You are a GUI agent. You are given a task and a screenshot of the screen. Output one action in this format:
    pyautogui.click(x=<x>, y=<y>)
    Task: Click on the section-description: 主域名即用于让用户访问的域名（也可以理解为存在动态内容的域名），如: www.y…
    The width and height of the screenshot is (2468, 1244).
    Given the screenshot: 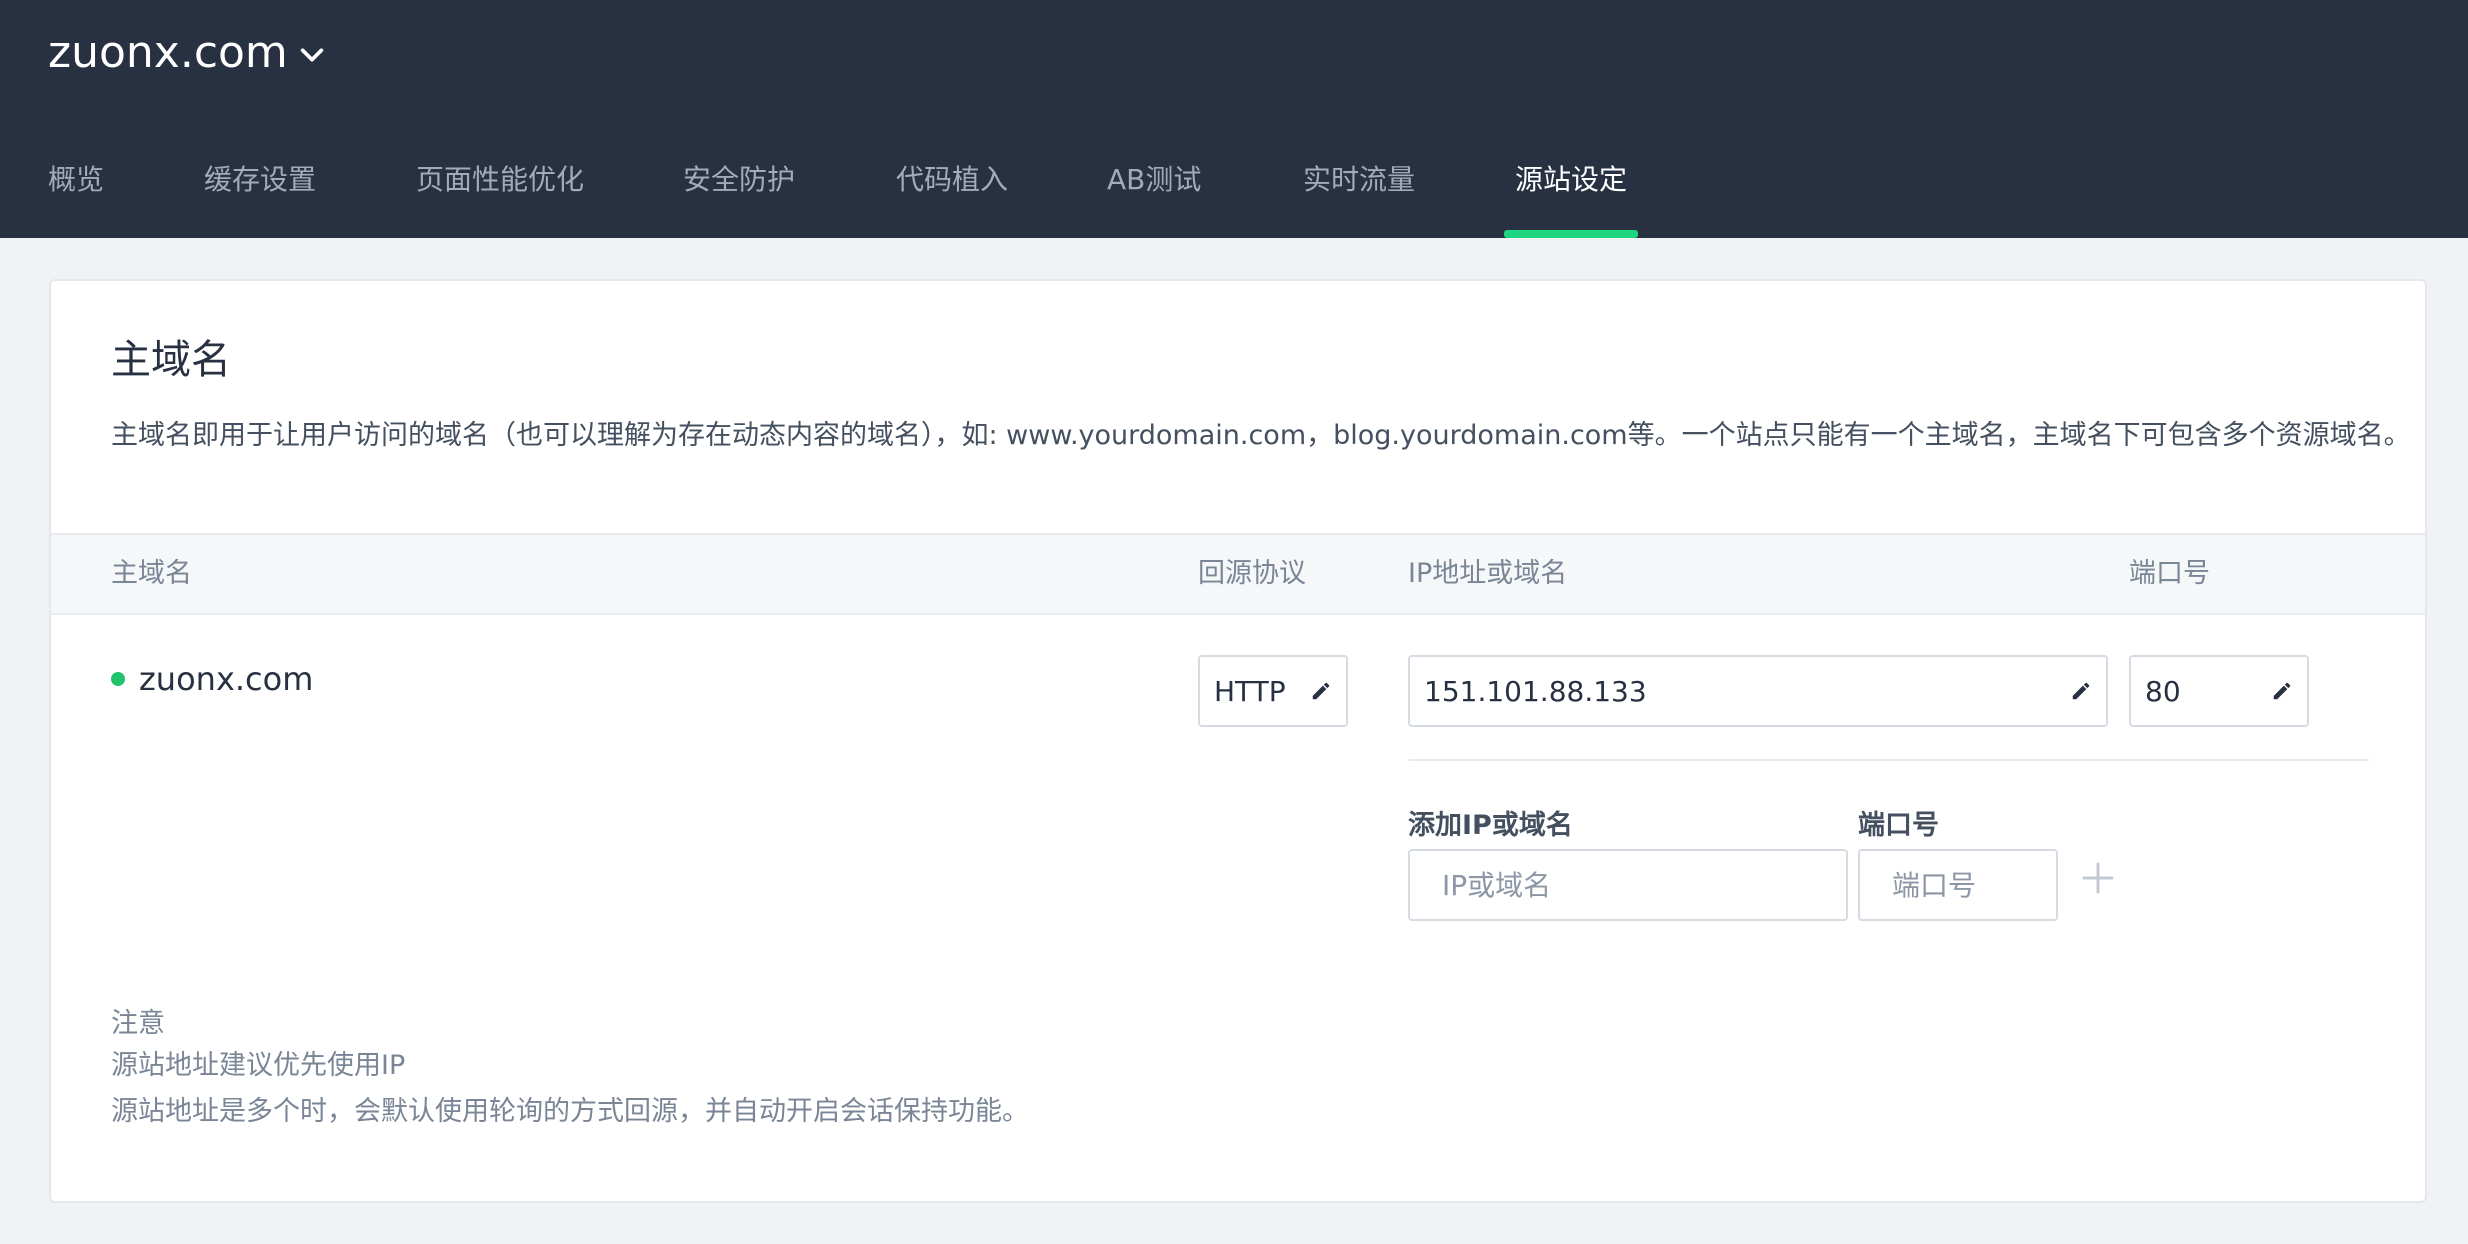 What is the action you would take?
    pyautogui.click(x=1261, y=435)
    